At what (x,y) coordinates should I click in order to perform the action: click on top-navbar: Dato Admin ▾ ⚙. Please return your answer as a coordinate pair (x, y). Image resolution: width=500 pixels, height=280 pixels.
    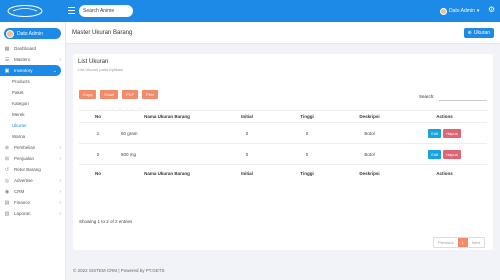
    Looking at the image, I should click on (250, 11).